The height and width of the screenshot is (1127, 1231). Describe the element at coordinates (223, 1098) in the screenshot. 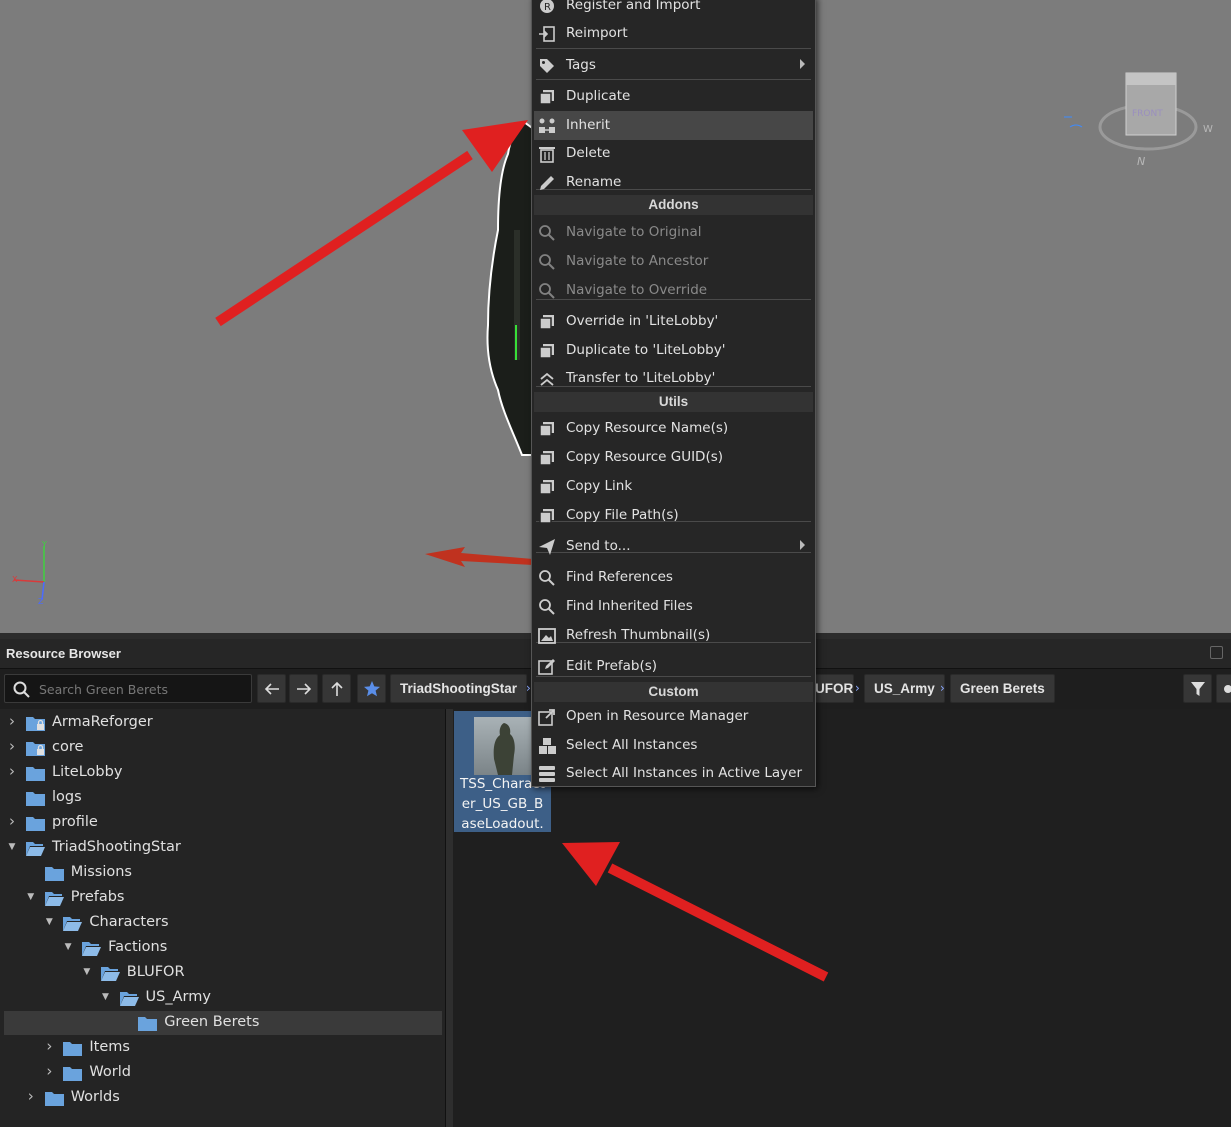

I see `tree-item: › Worlds` at that location.